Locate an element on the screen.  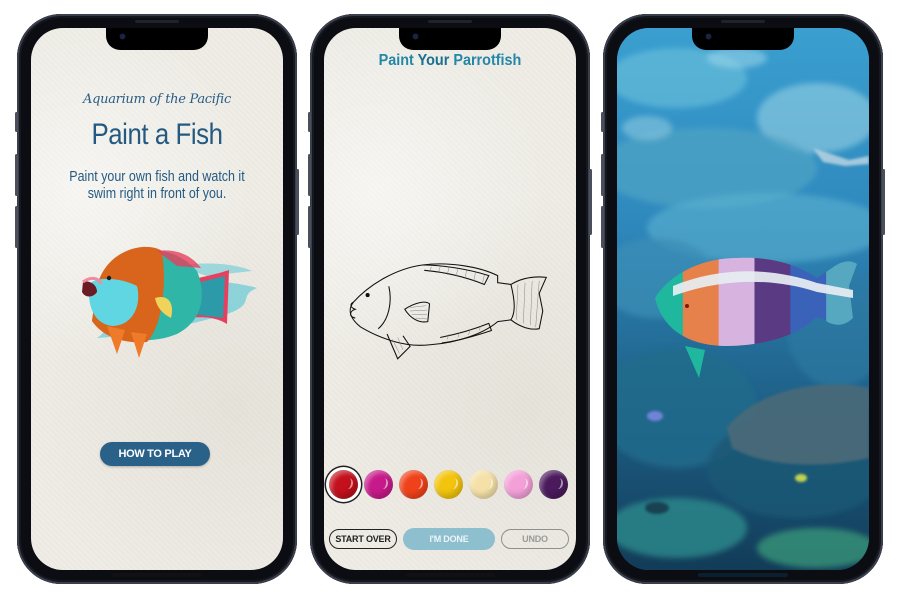
brand-logo: Aquarium of the Pacific is located at coordinates (157, 99).